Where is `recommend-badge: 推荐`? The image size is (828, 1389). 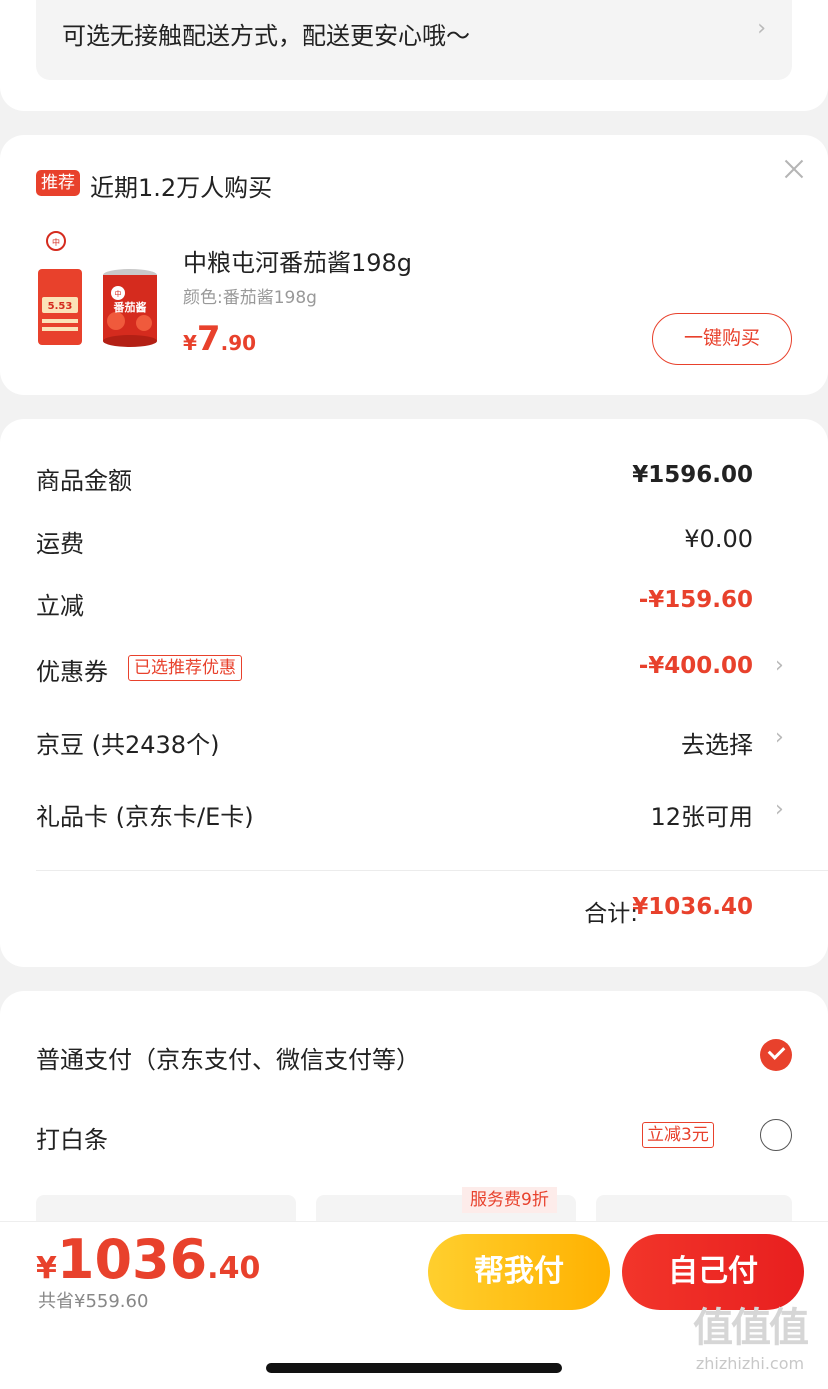 recommend-badge: 推荐 is located at coordinates (58, 183).